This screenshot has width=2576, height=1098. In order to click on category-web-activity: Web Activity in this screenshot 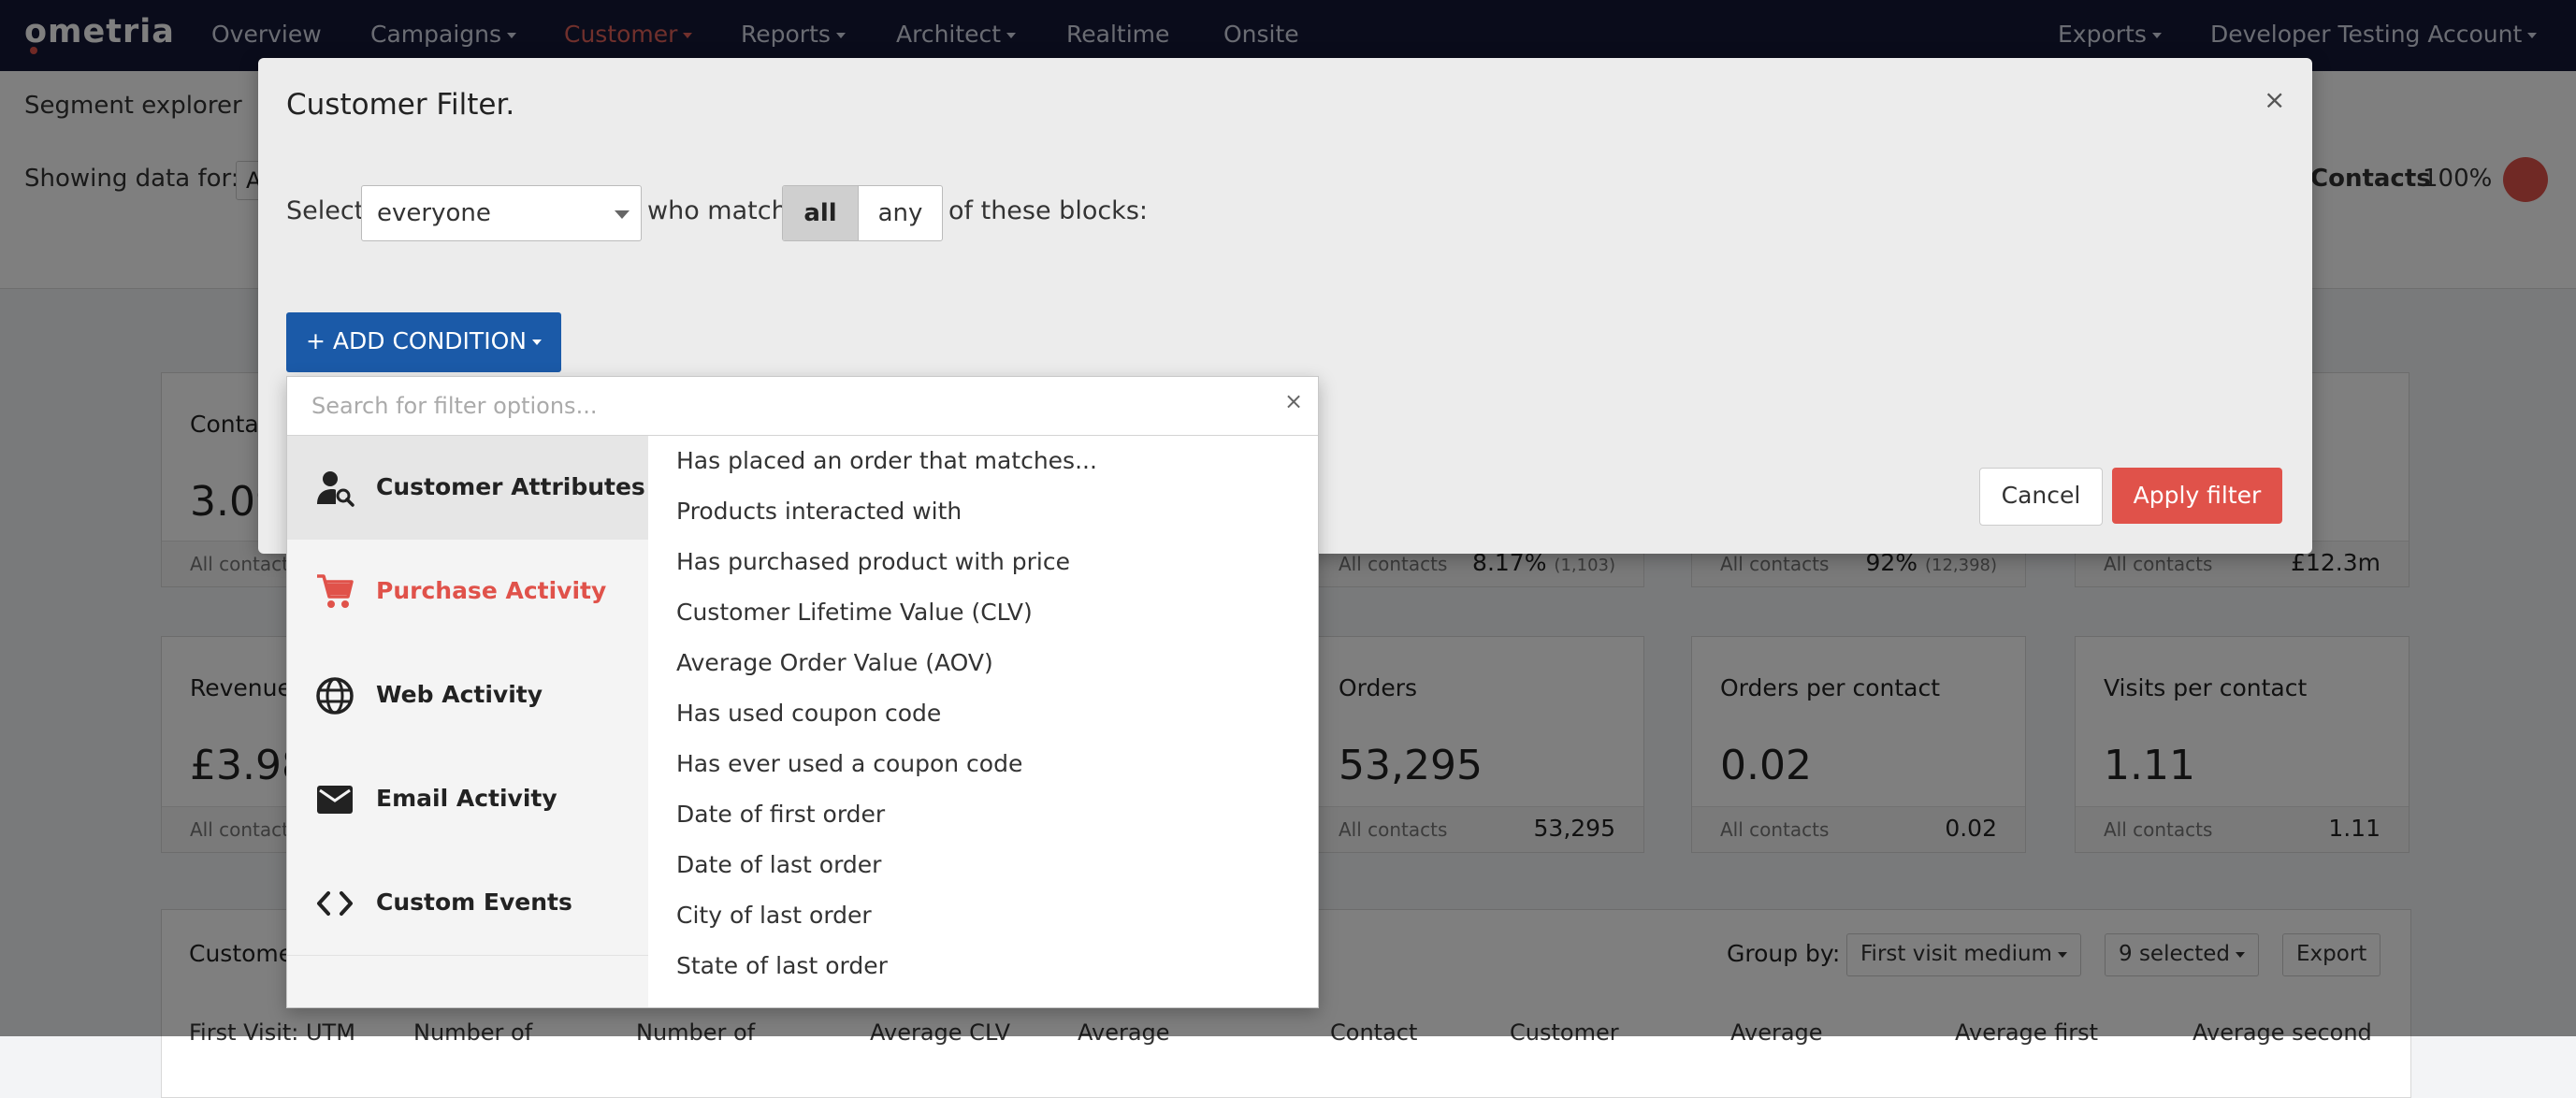, I will do `click(468, 695)`.